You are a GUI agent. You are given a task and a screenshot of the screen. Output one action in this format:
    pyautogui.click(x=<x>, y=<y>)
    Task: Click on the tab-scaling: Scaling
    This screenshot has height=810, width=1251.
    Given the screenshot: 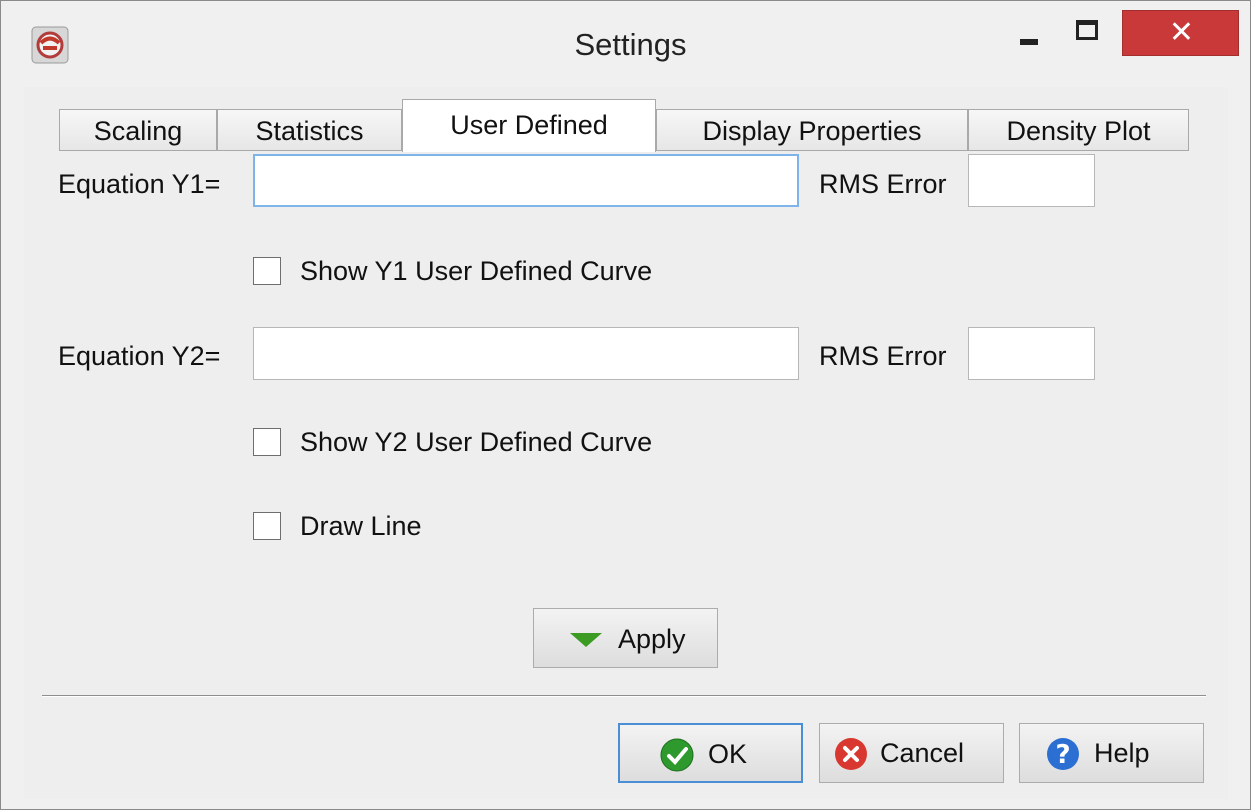 What is the action you would take?
    pyautogui.click(x=138, y=130)
    